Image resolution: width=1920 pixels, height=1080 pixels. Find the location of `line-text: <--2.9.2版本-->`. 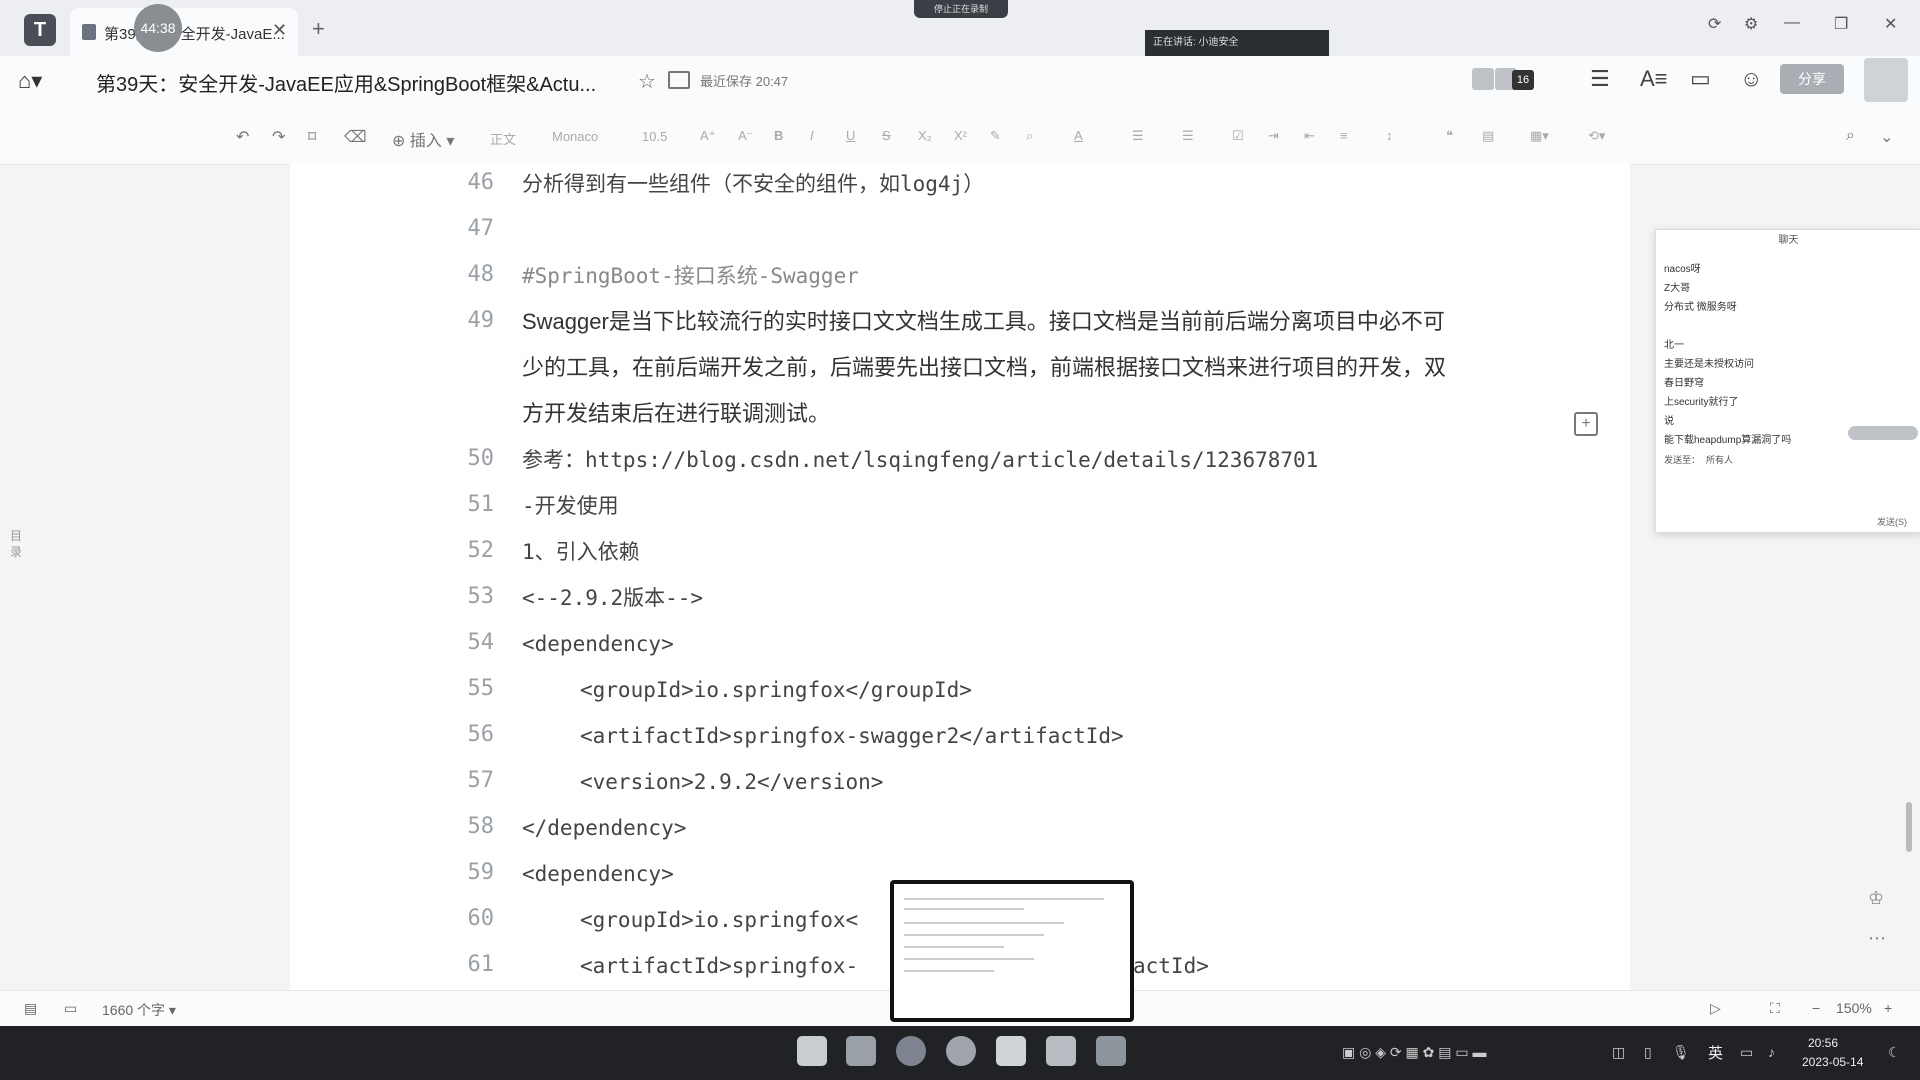

line-text: <--2.9.2版本--> is located at coordinates (612, 598).